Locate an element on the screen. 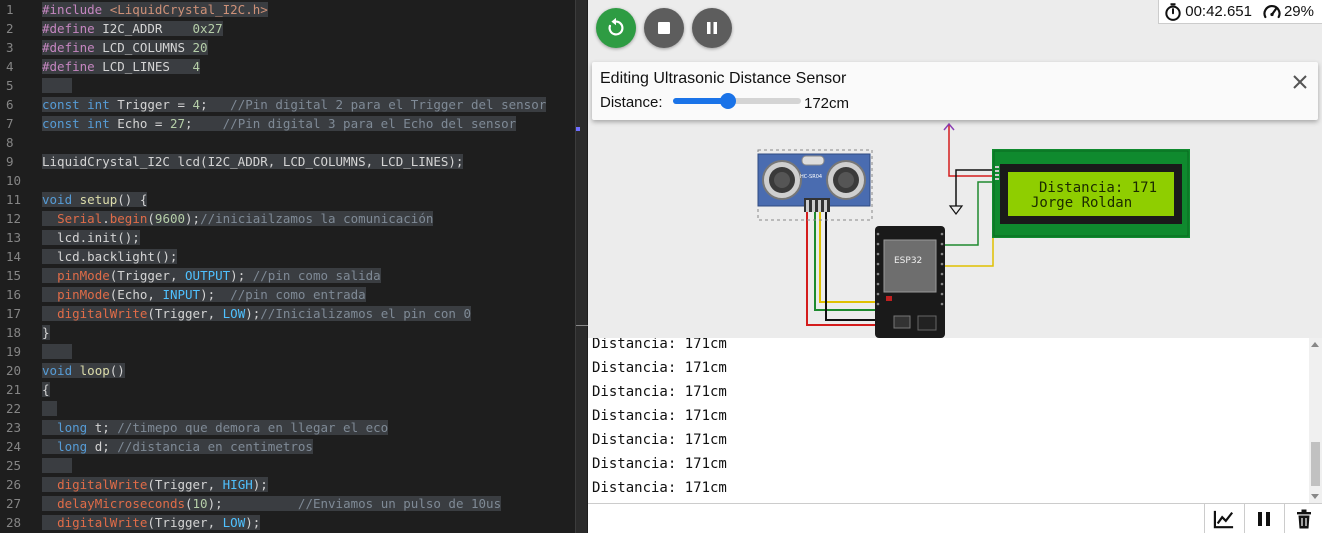 This screenshot has width=1322, height=533. speedometer-icon is located at coordinates (1272, 11).